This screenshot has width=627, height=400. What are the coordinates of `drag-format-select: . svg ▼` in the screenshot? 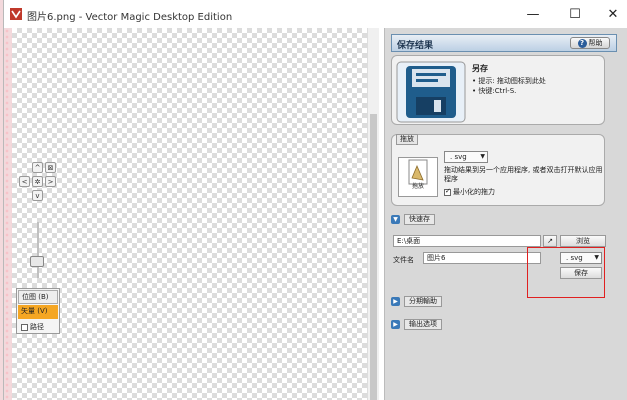 It's located at (466, 157).